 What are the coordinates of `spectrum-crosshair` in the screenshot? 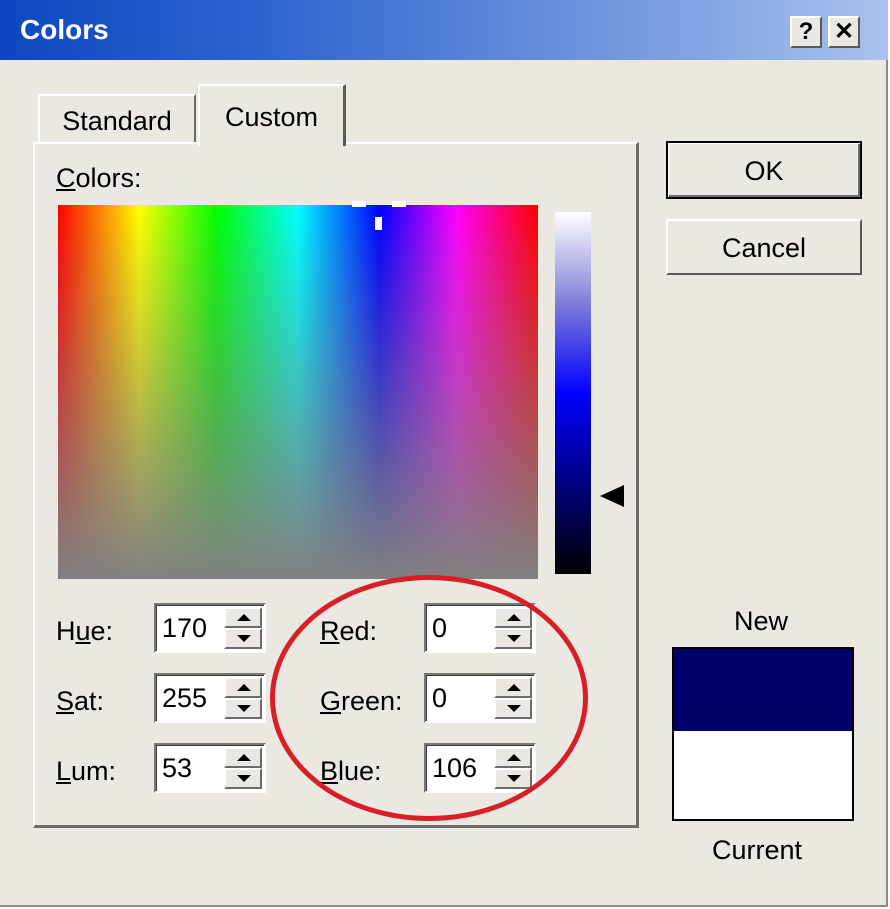 It's located at (379, 216).